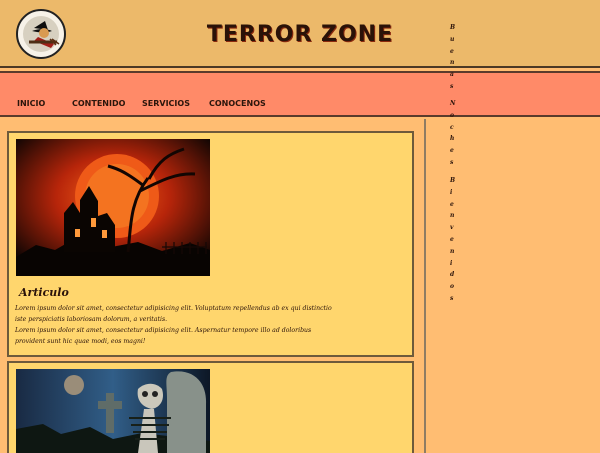 The height and width of the screenshot is (453, 600). I want to click on sidebar-text-bienvenidos: Bienvenidos, so click(453, 239).